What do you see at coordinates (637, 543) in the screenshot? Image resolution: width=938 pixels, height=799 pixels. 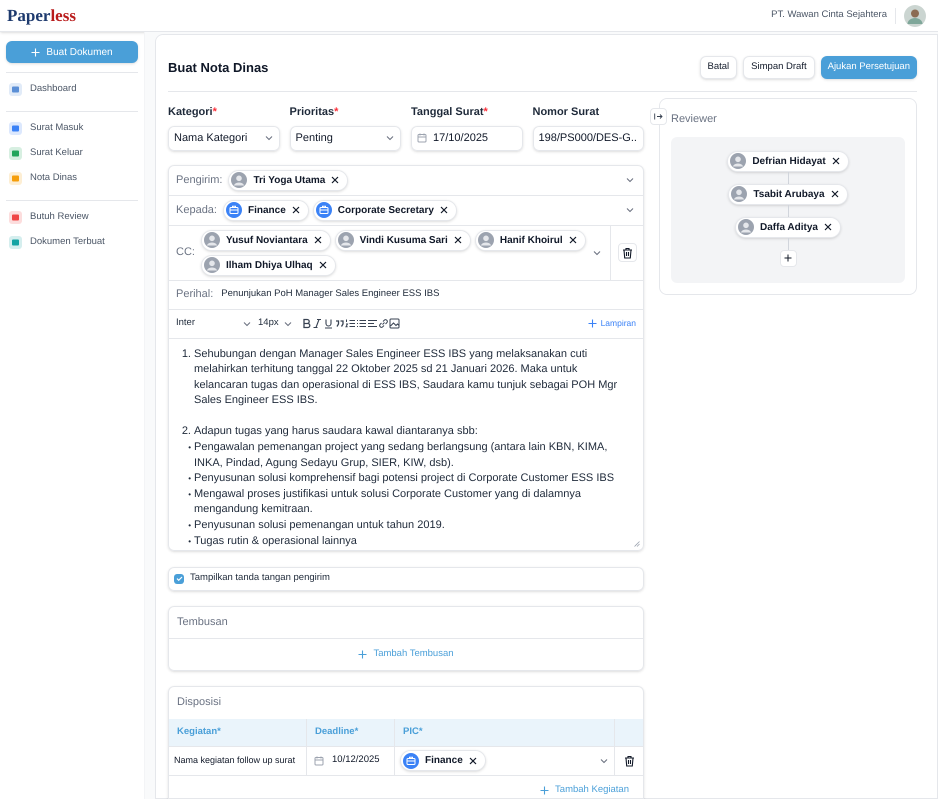 I see `resize-handle-icon` at bounding box center [637, 543].